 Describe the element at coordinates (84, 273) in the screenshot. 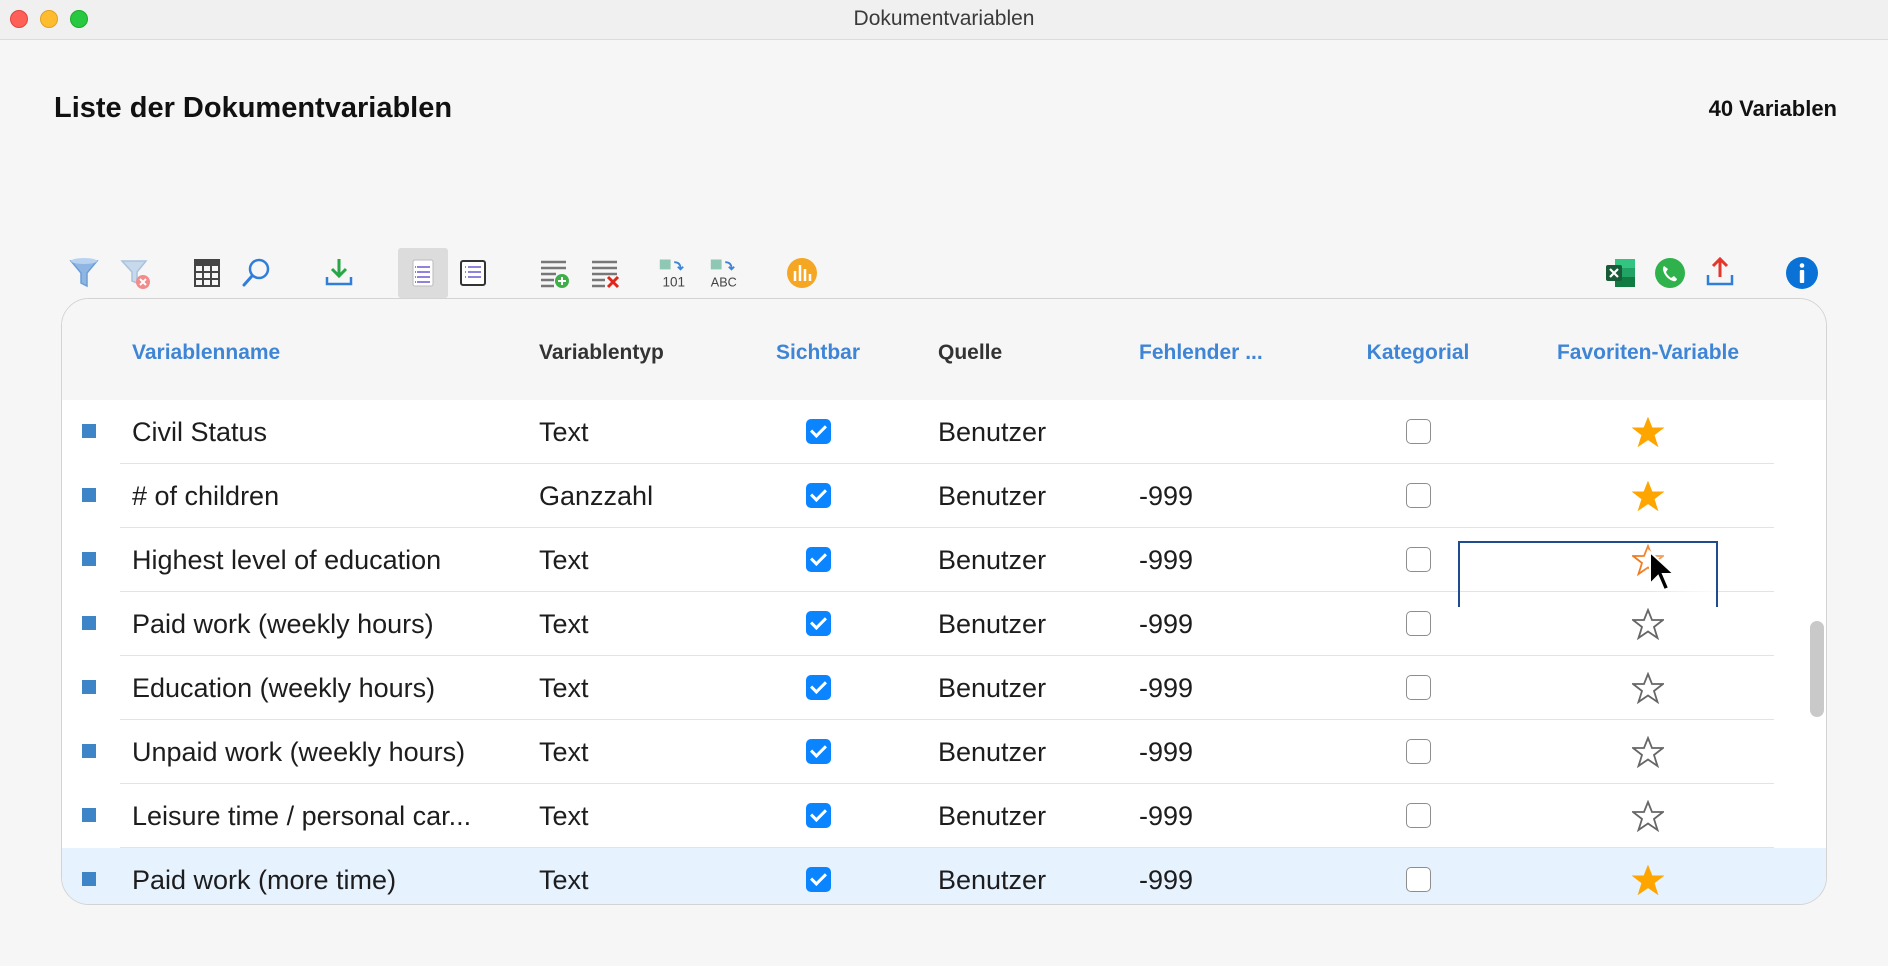

I see `filter-button` at that location.